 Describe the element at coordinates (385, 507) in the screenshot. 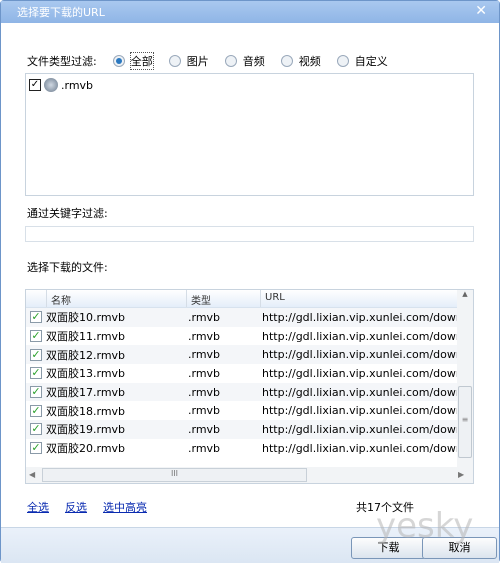

I see `file-count: 共17个文件` at that location.